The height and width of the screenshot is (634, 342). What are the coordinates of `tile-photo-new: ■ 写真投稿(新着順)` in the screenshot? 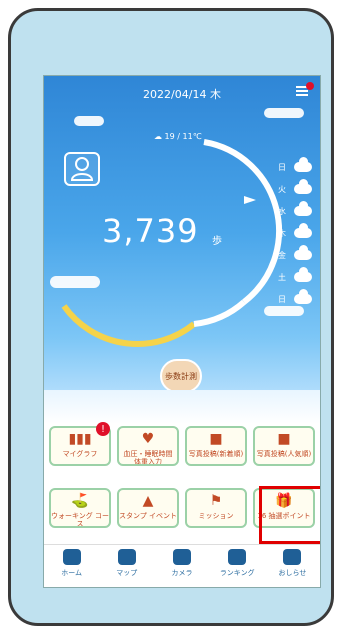 It's located at (216, 446).